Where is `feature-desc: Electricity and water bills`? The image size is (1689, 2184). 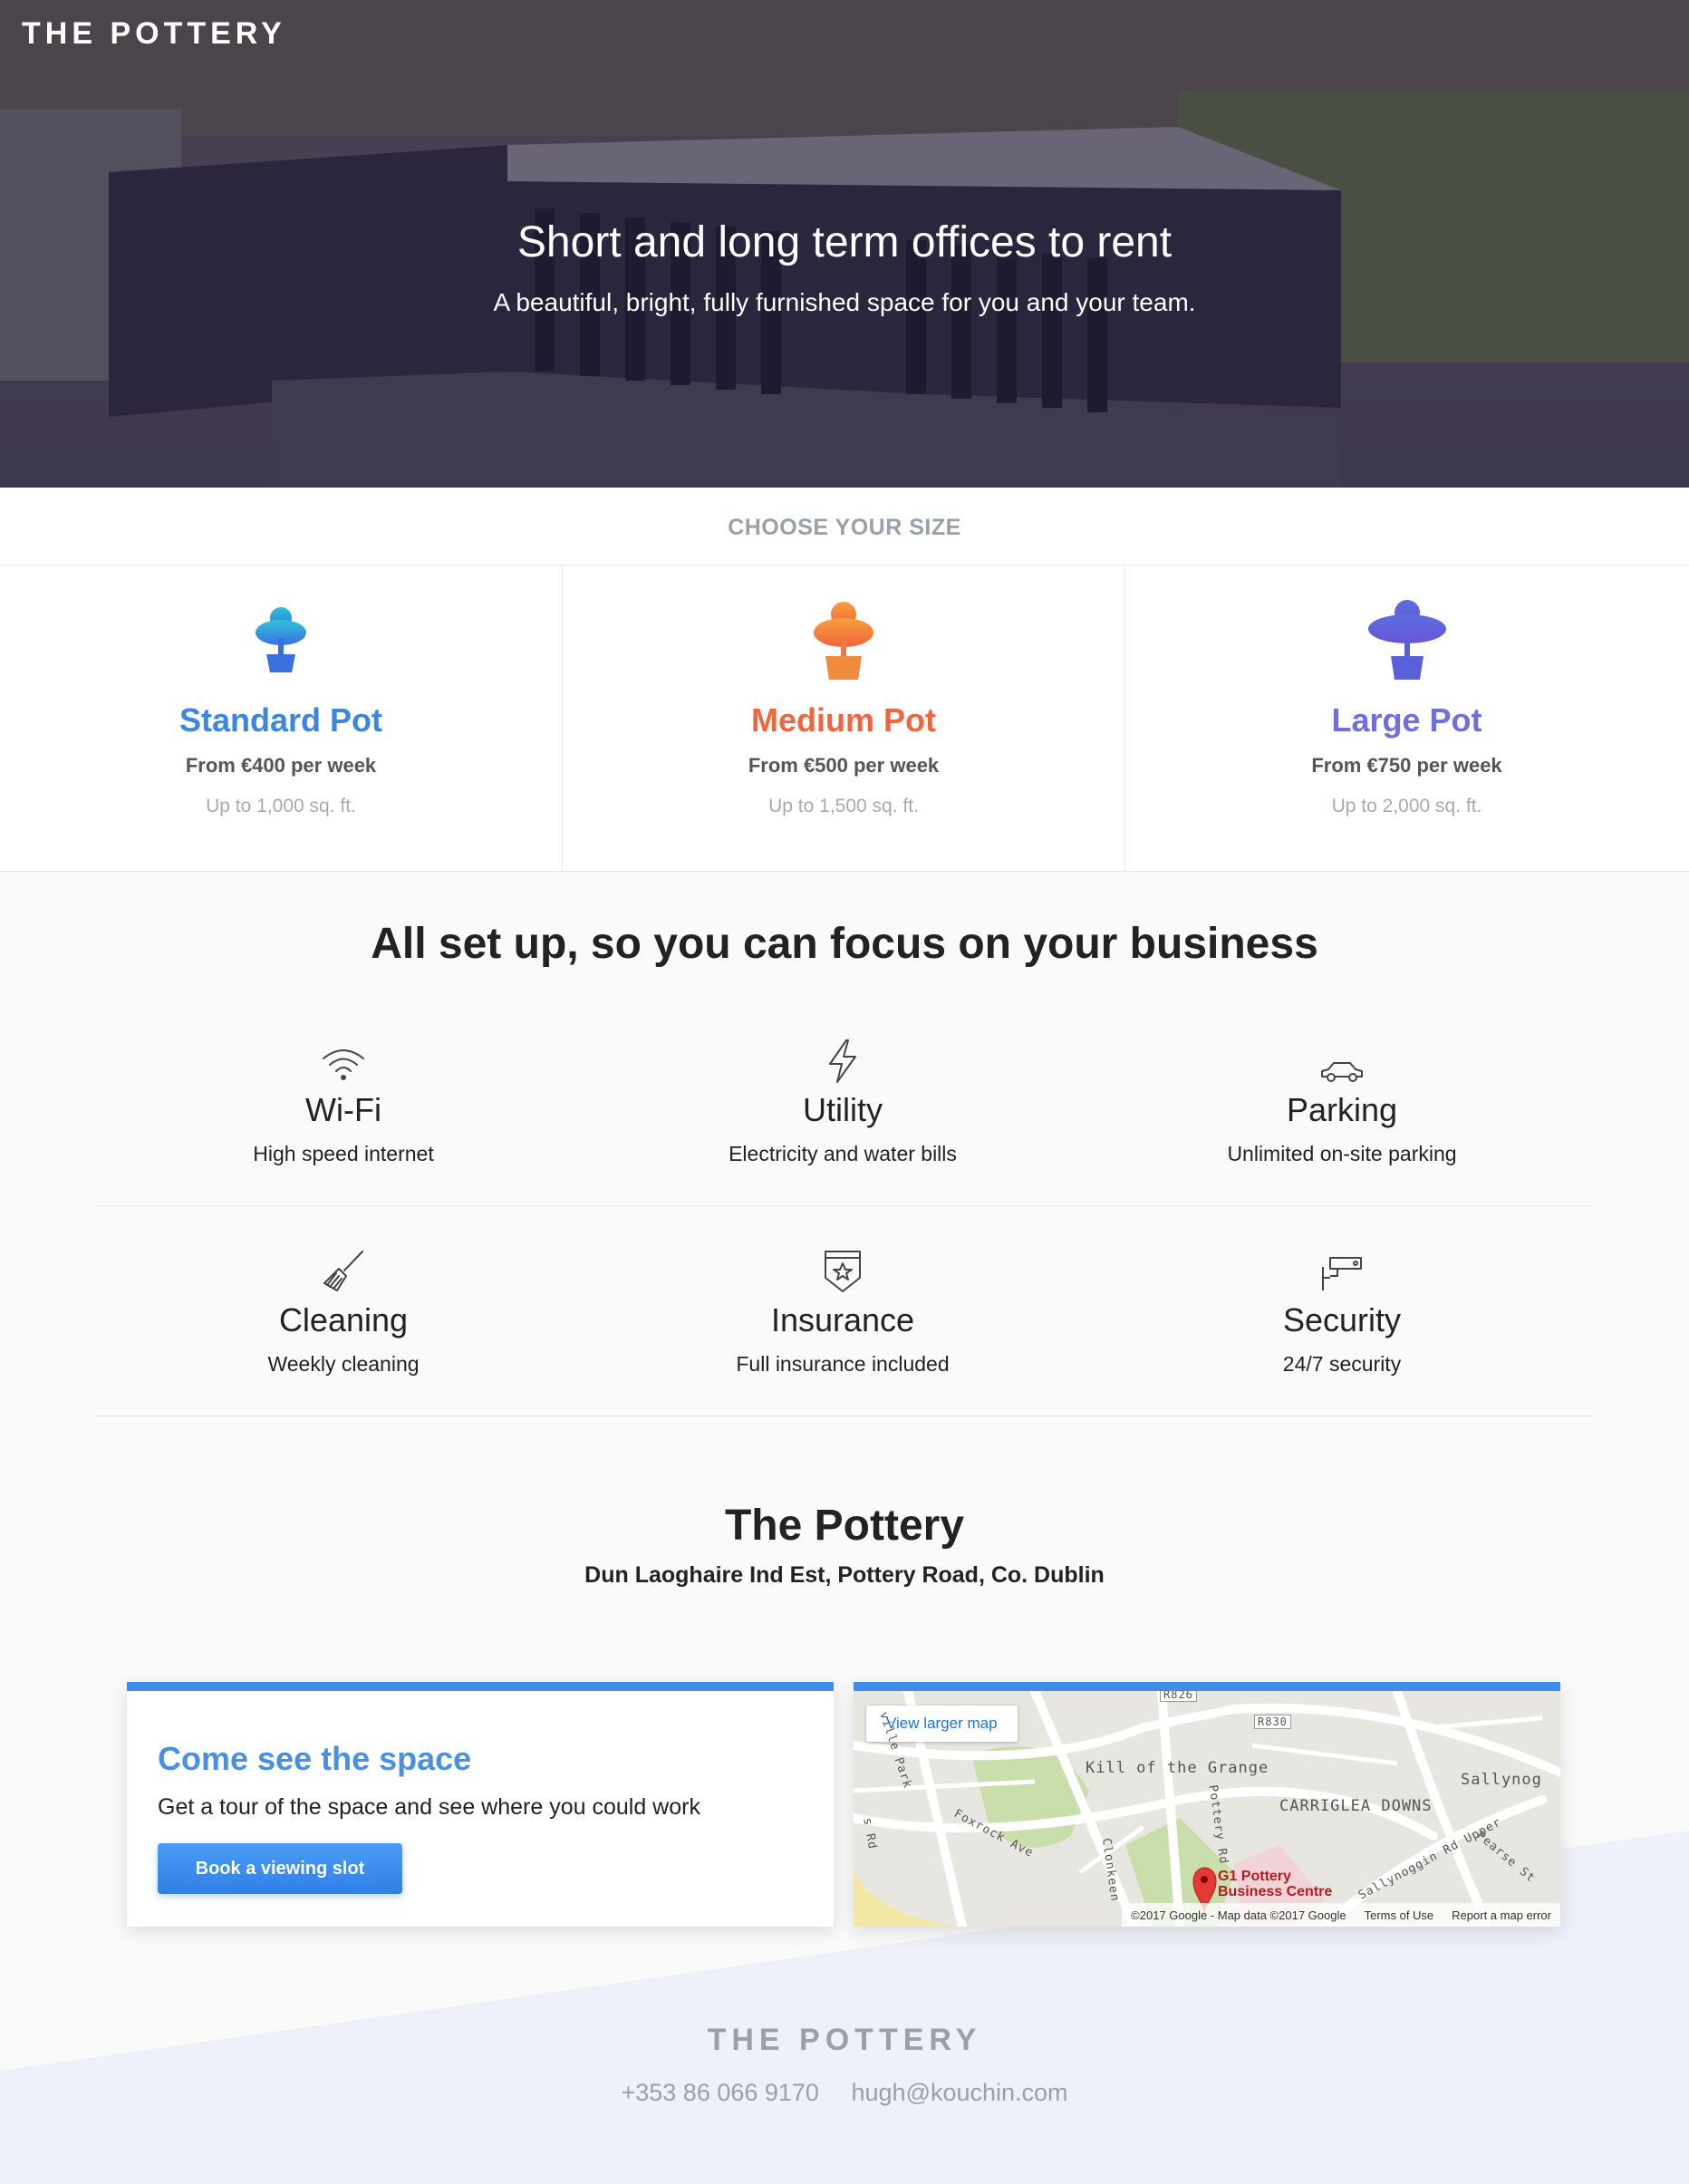 feature-desc: Electricity and water bills is located at coordinates (843, 1154).